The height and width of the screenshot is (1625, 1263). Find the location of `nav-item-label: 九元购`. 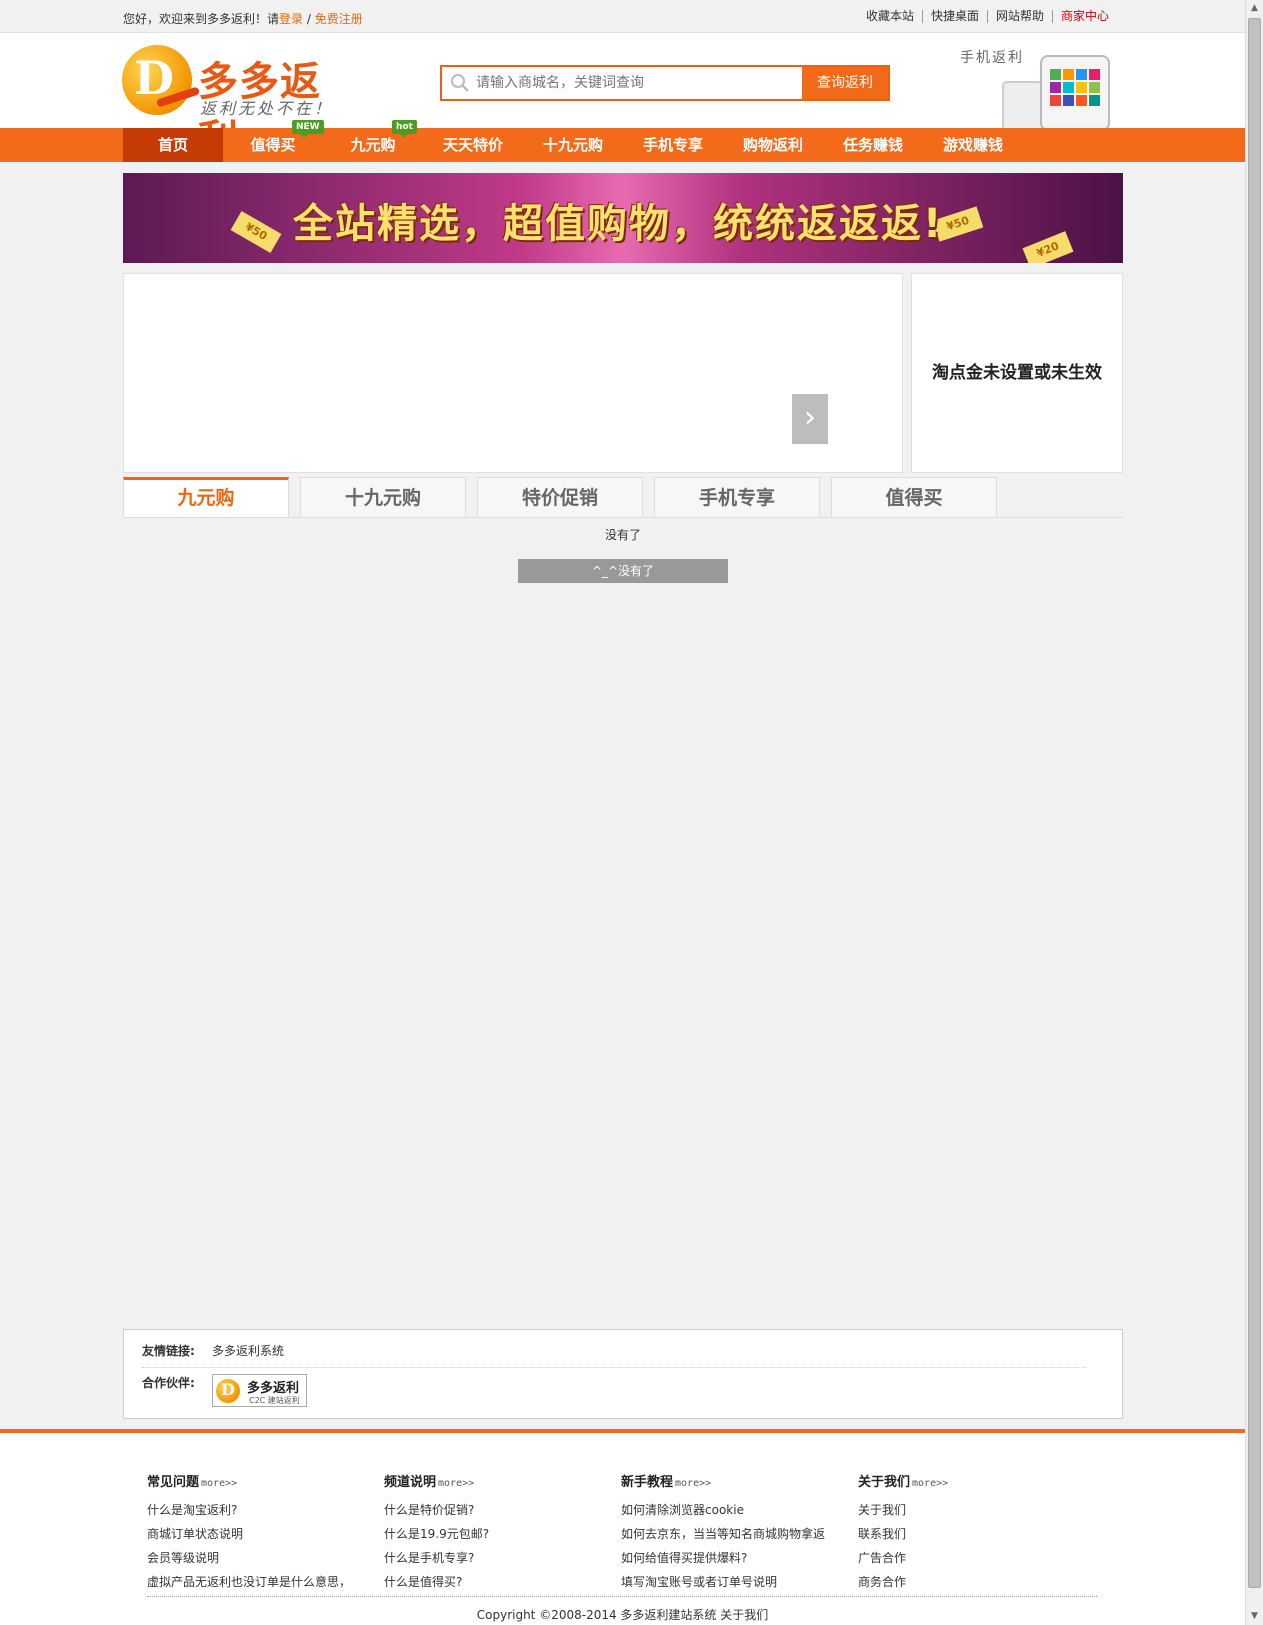

nav-item-label: 九元购 is located at coordinates (373, 145).